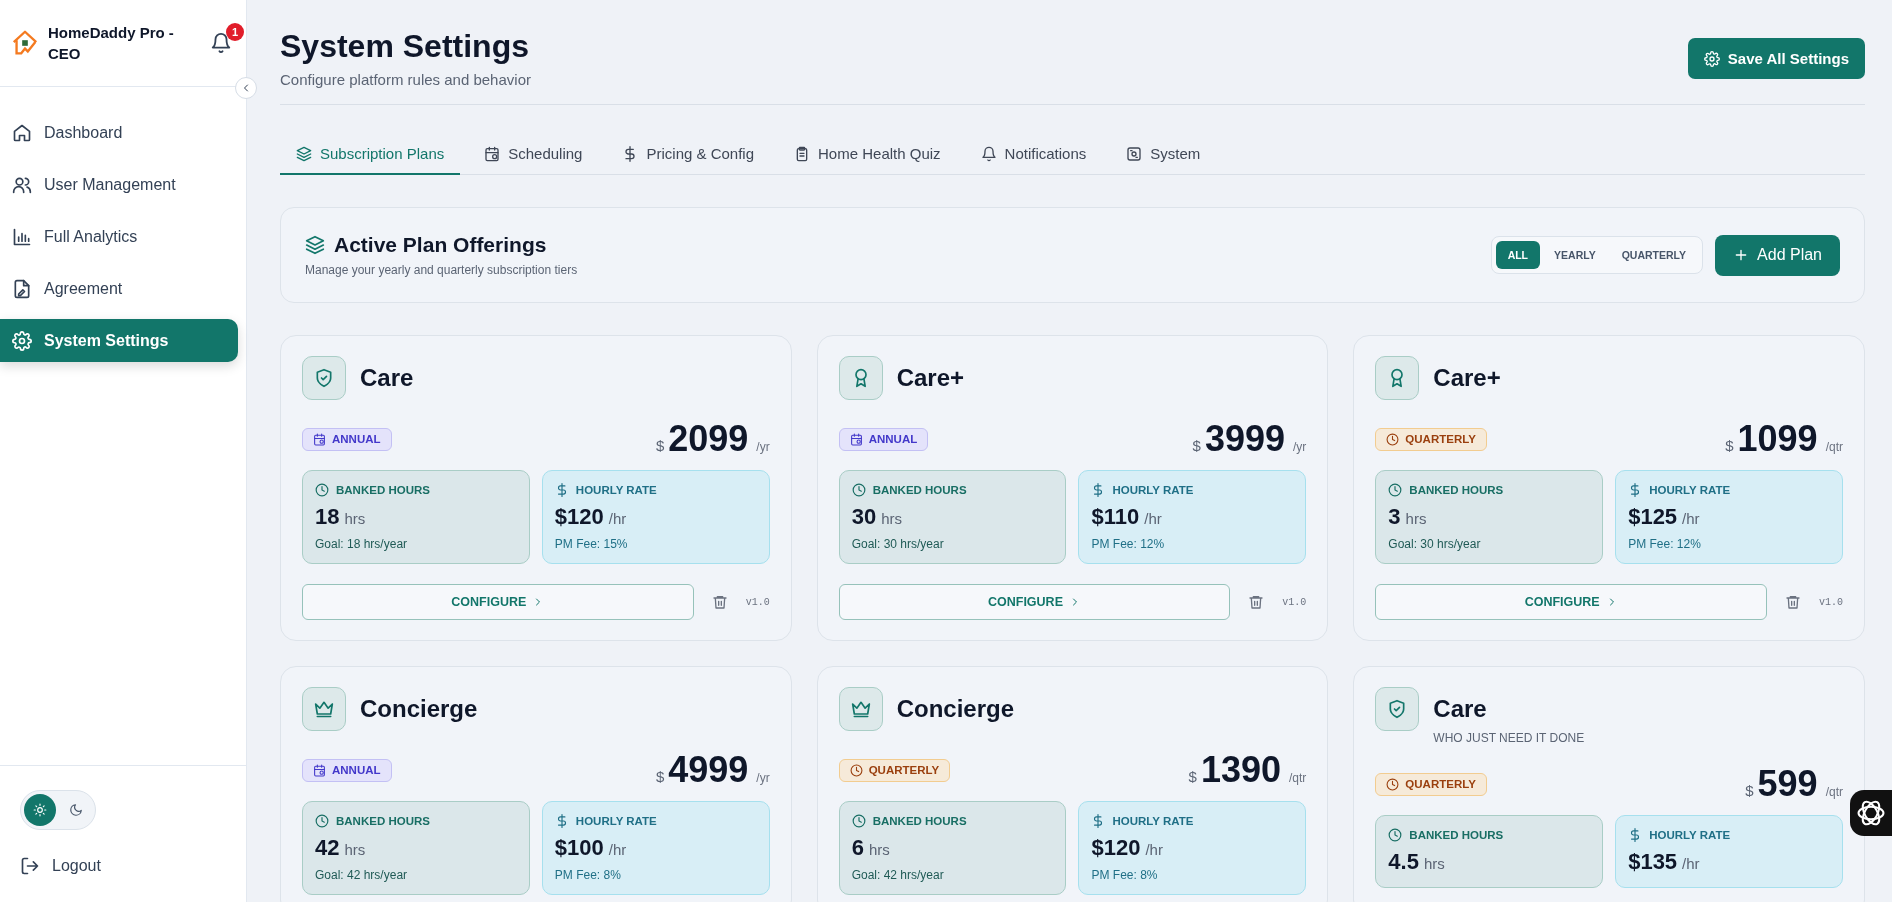  I want to click on stat-value: 18, so click(327, 517).